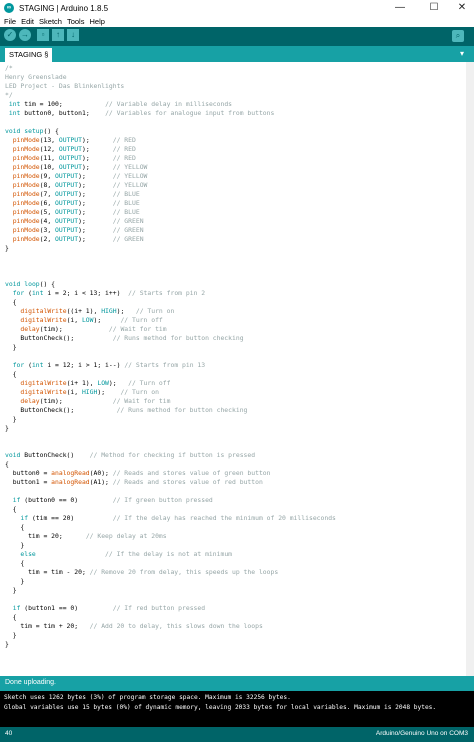  Describe the element at coordinates (458, 36) in the screenshot. I see `serial-monitor-icon: ⌕` at that location.